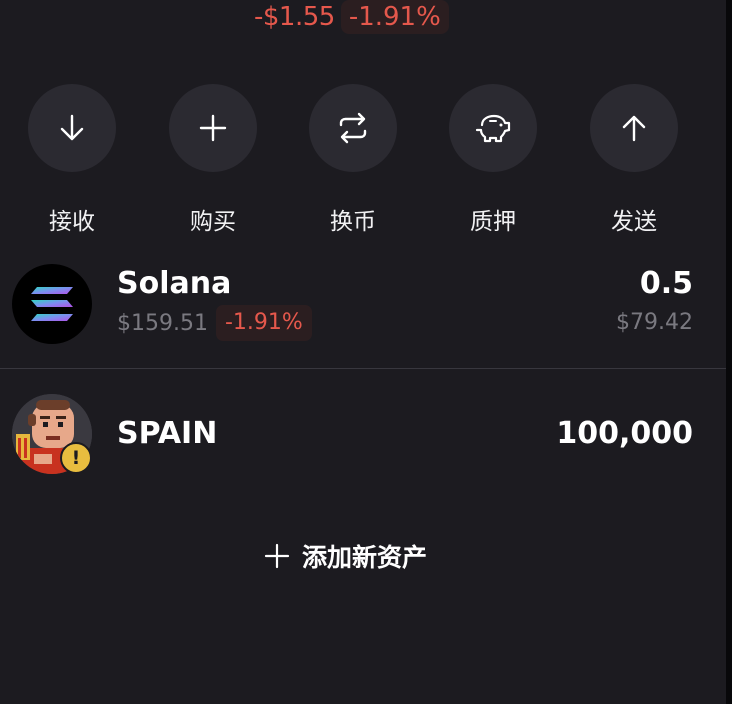 Image resolution: width=732 pixels, height=704 pixels. What do you see at coordinates (634, 222) in the screenshot?
I see `send-label: 发送` at bounding box center [634, 222].